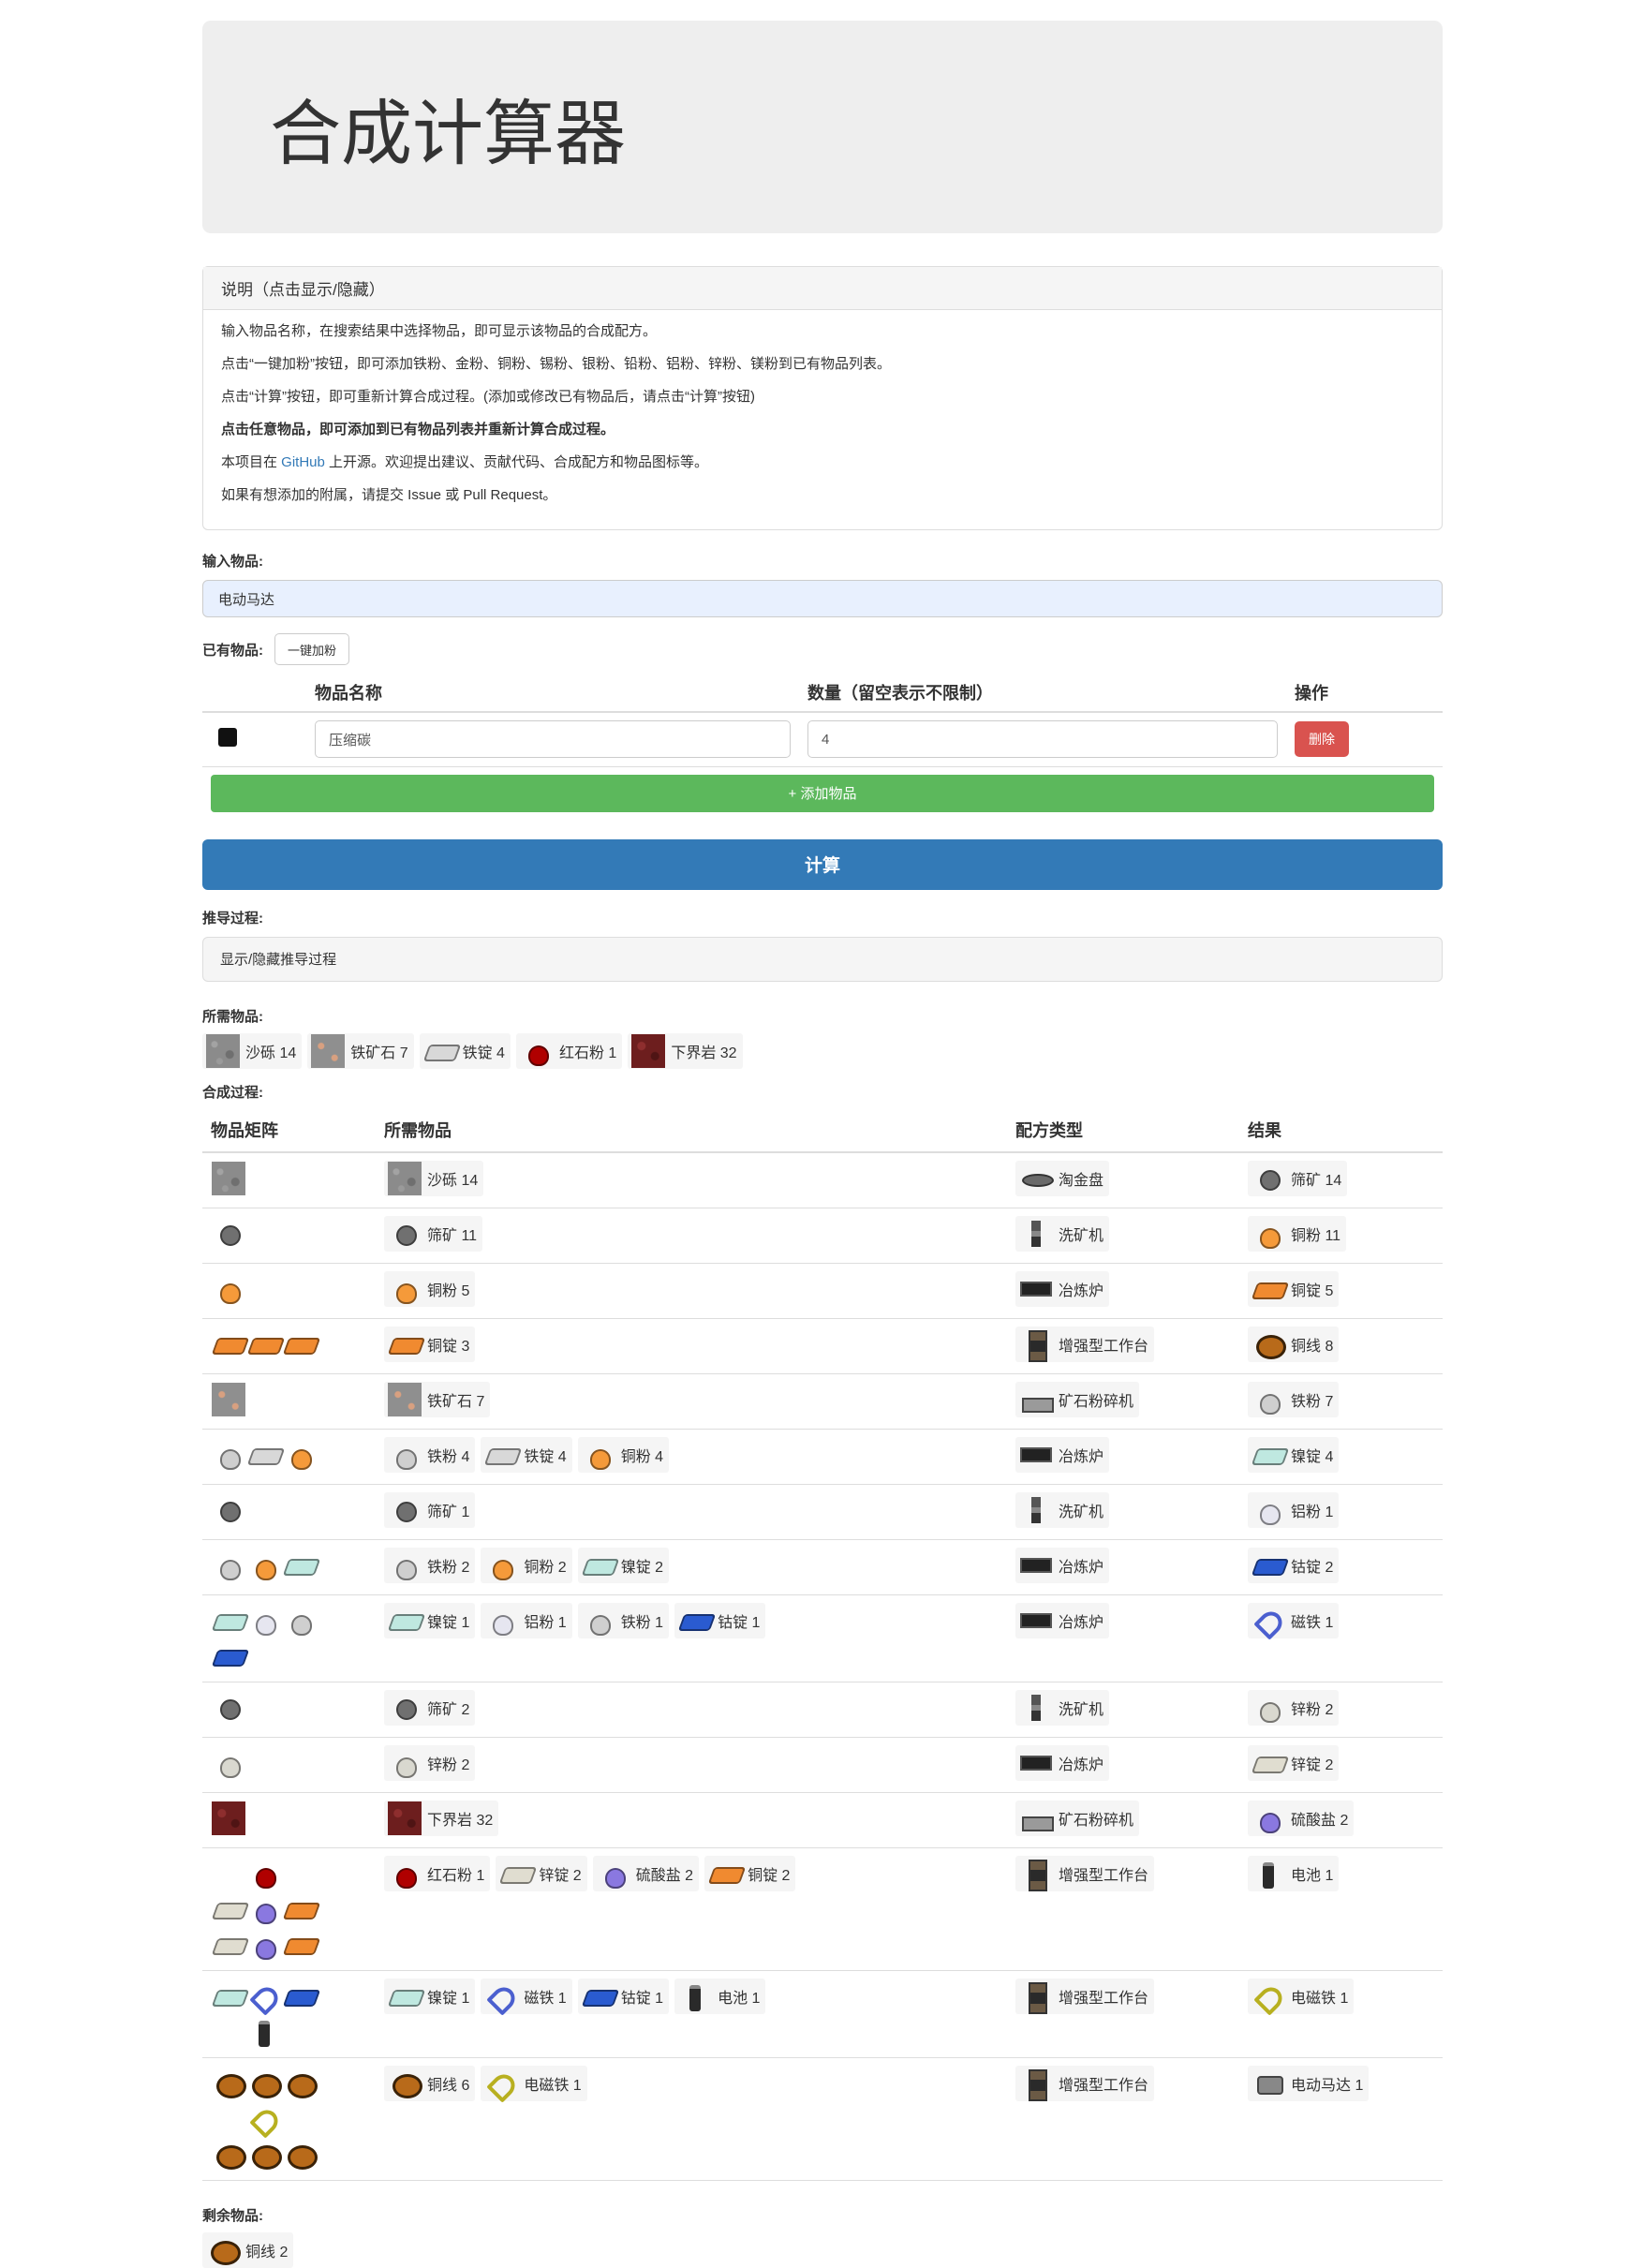 The width and height of the screenshot is (1644, 2268). I want to click on result-chip: 镍锭 4, so click(1294, 1454).